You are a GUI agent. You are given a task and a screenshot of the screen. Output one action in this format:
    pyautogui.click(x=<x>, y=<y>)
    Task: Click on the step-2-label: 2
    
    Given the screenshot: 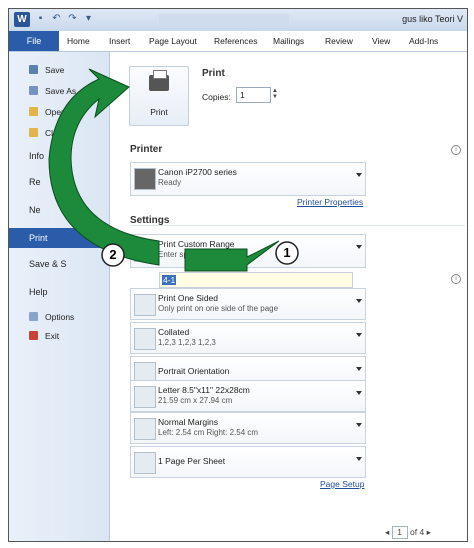 What is the action you would take?
    pyautogui.click(x=112, y=254)
    